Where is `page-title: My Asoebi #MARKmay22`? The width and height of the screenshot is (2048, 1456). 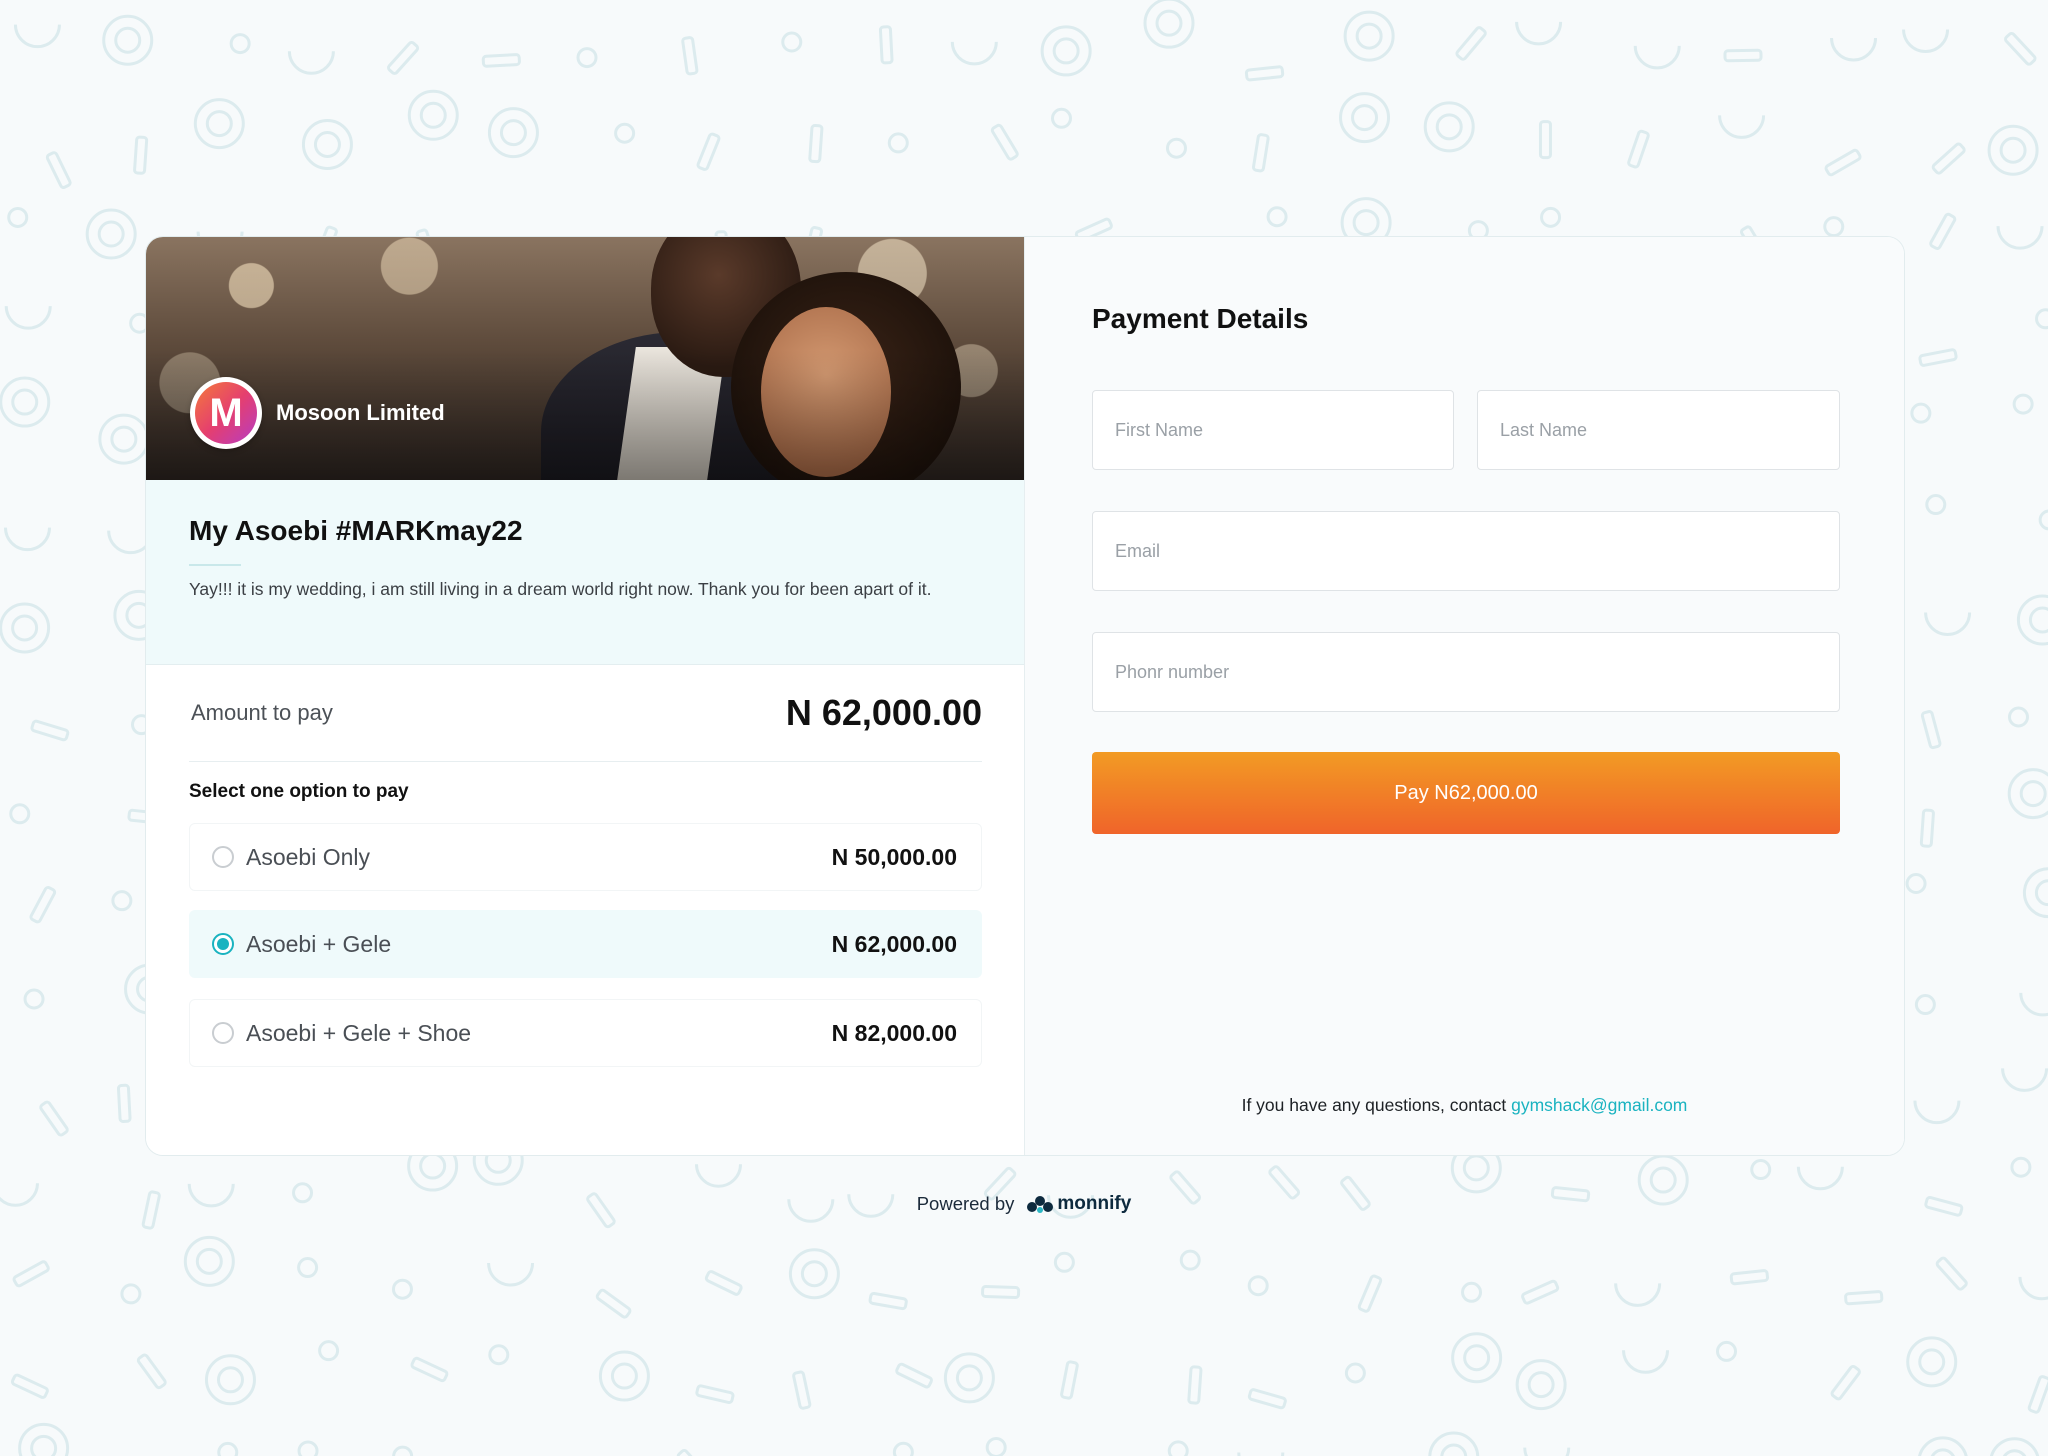 page-title: My Asoebi #MARKmay22 is located at coordinates (356, 530).